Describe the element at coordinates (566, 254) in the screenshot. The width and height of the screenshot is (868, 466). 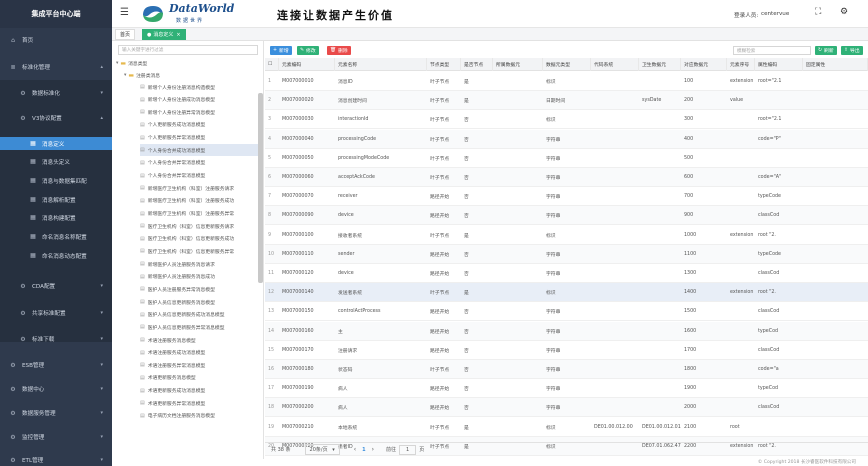
I see `table-row: 10 M007000110 sender 路径开始 否 字符串 1100 typeCode` at that location.